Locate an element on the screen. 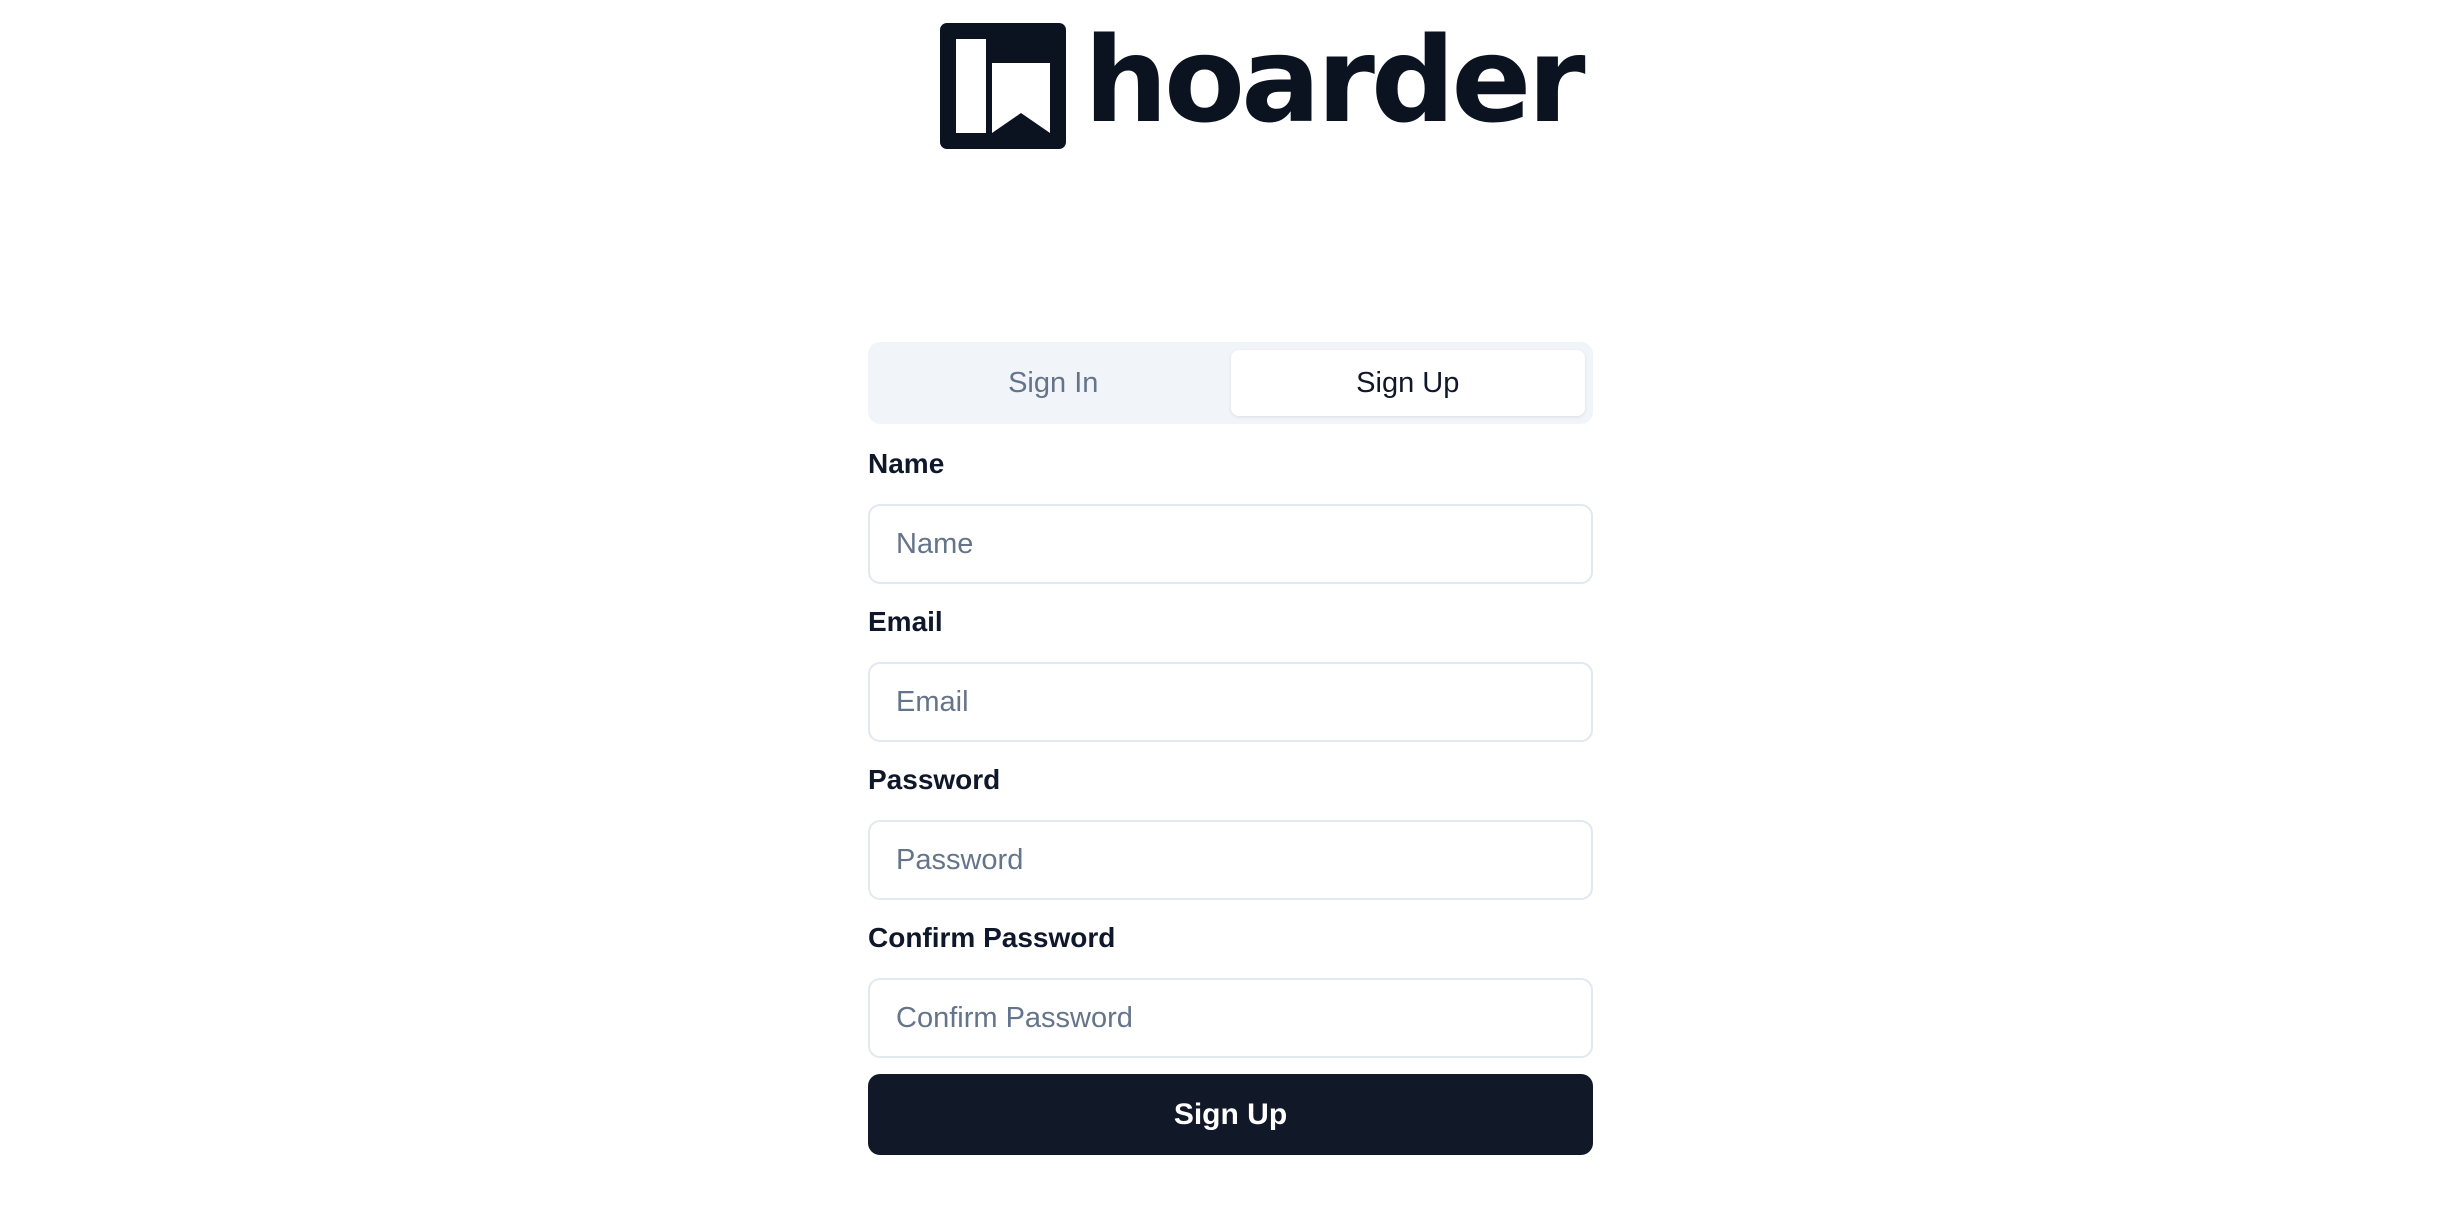 The width and height of the screenshot is (2446, 1228). brand-wordmark: hoarder is located at coordinates (1335, 80).